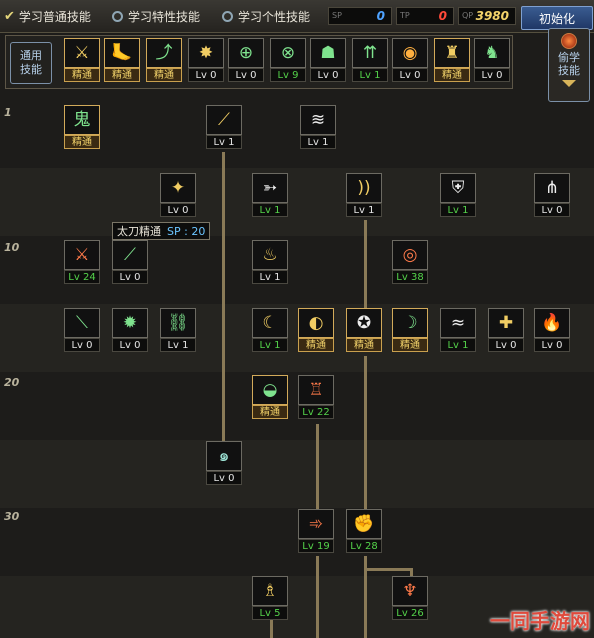 The width and height of the screenshot is (594, 638). What do you see at coordinates (156, 16) in the screenshot?
I see `tab-trait-skills: 学习特性技能` at bounding box center [156, 16].